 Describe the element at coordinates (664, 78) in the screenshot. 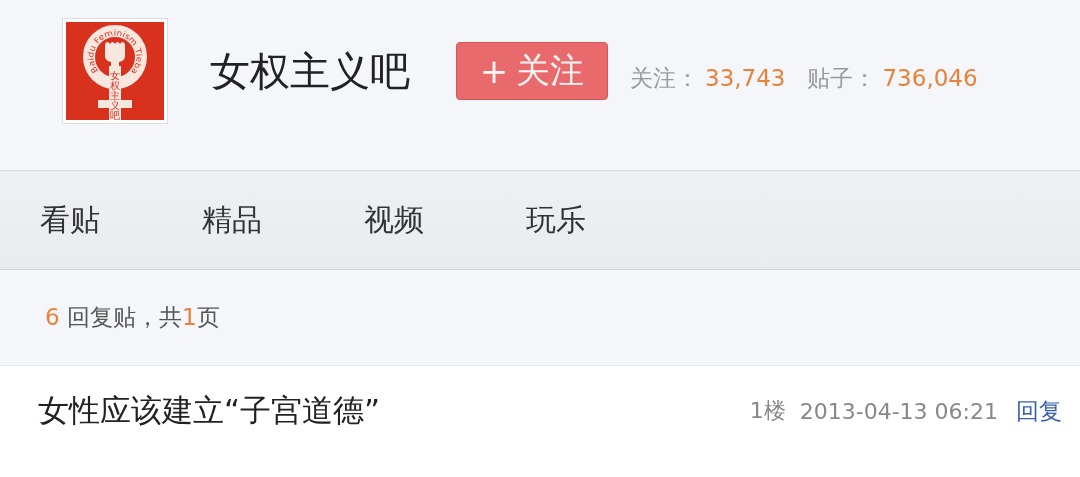

I see `stat-label: 关注：` at that location.